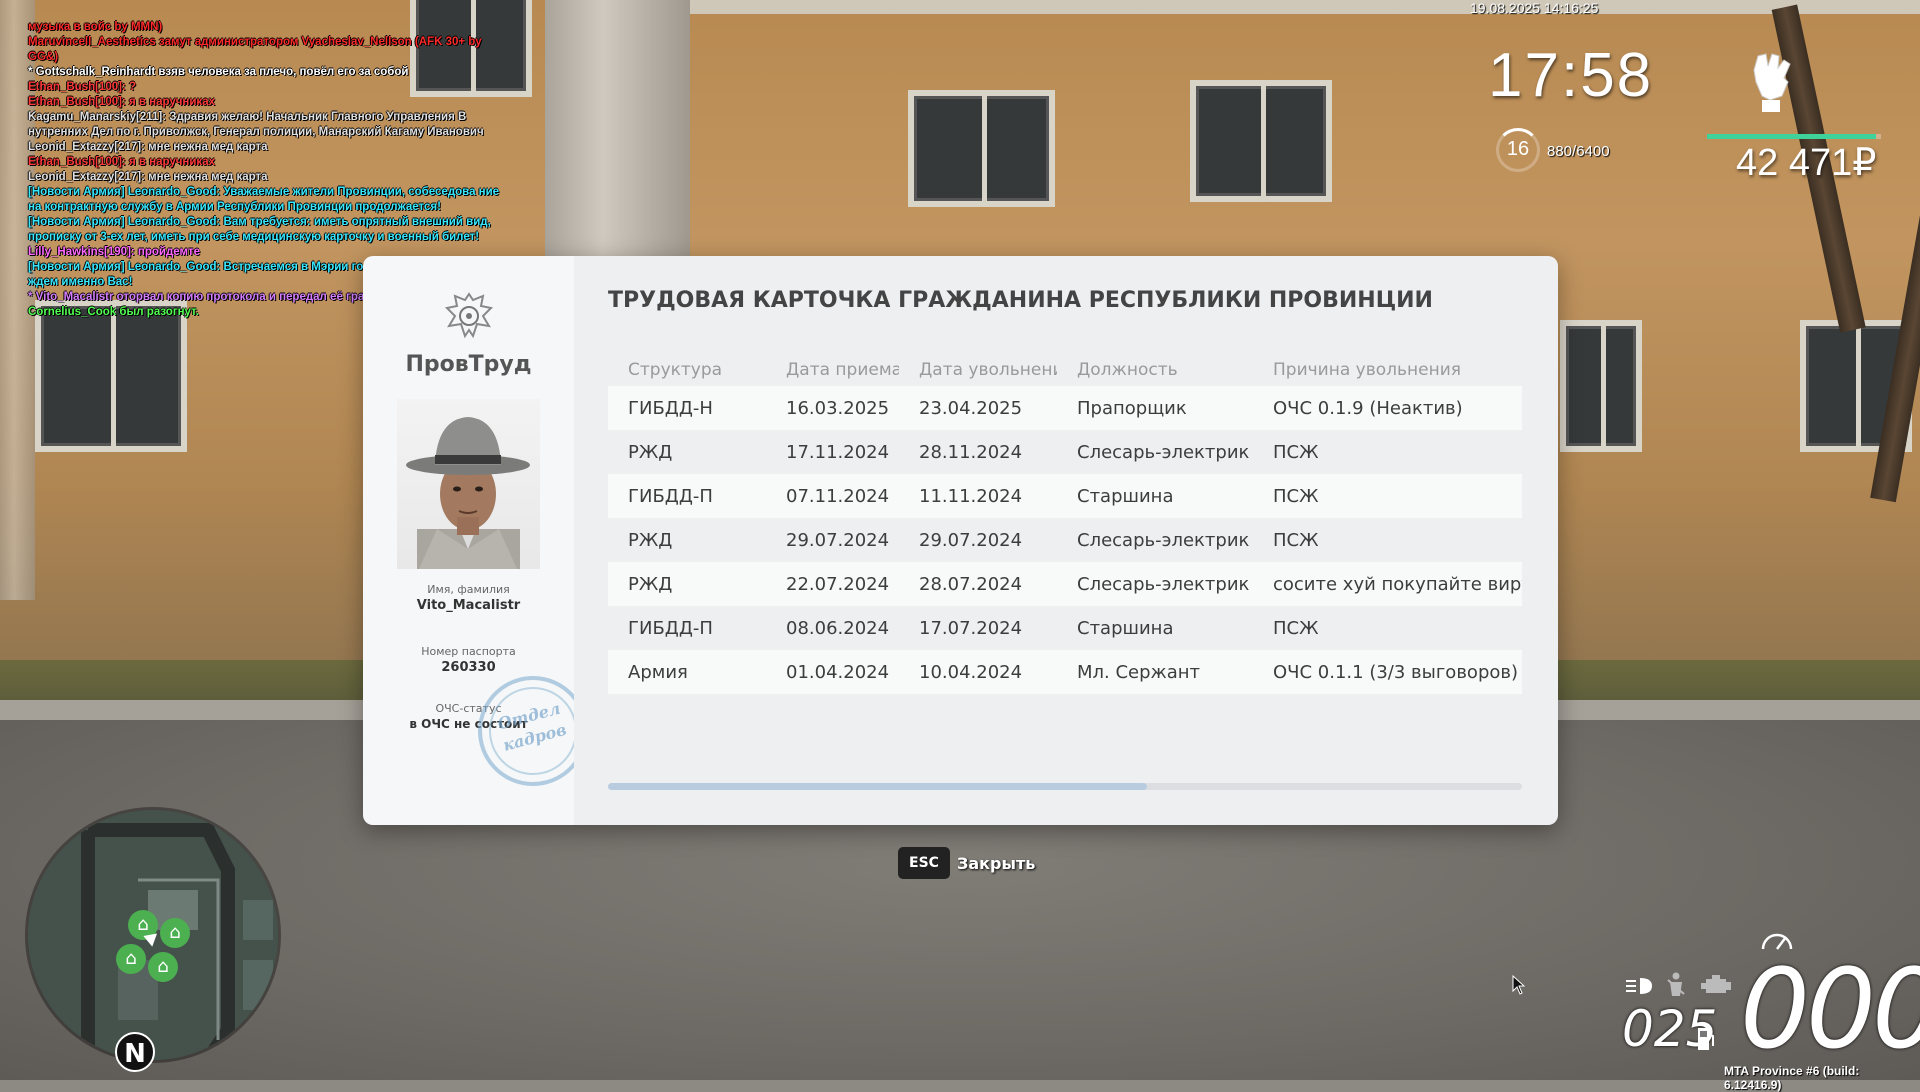 This screenshot has width=1920, height=1092. Describe the element at coordinates (1571, 75) in the screenshot. I see `game-clock: 17:58` at that location.